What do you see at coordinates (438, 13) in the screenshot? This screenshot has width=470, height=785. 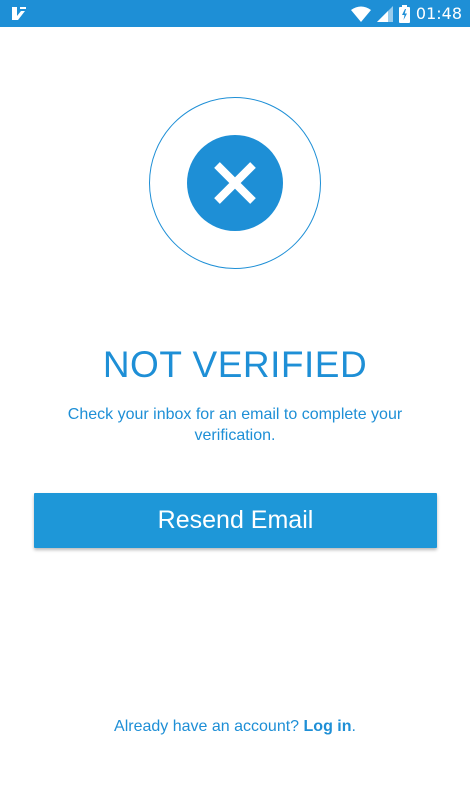 I see `status-time: 01:48` at bounding box center [438, 13].